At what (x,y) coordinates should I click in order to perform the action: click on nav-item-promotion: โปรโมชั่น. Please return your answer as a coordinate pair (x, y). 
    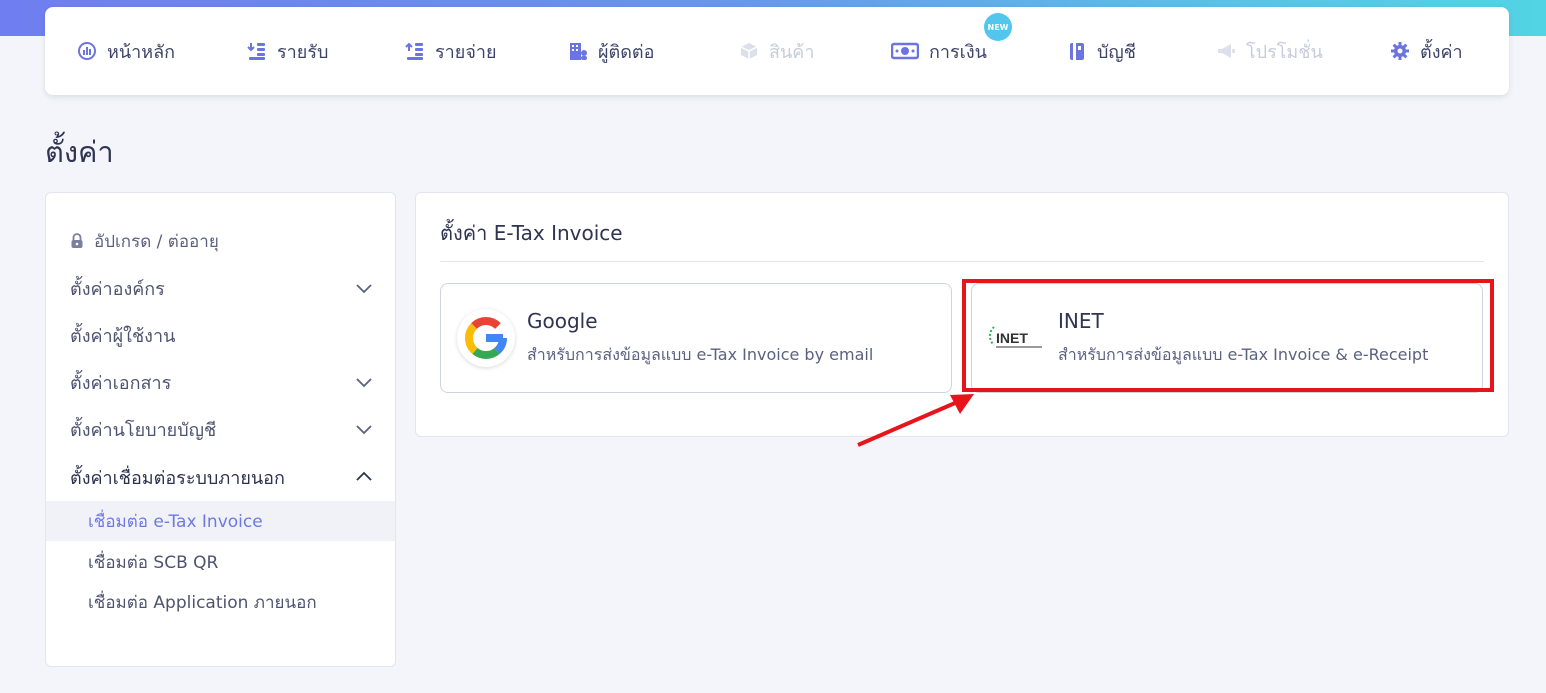
    Looking at the image, I should click on (1269, 51).